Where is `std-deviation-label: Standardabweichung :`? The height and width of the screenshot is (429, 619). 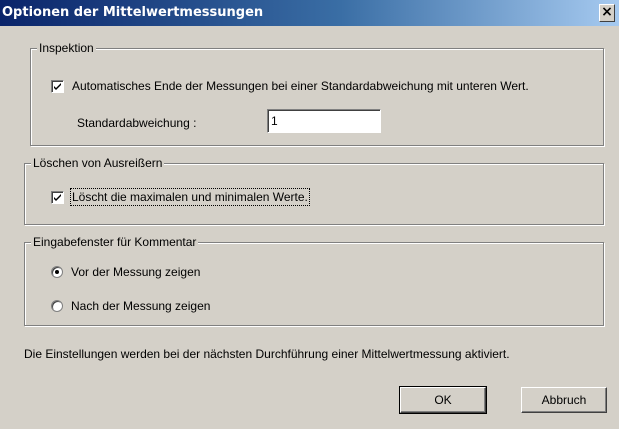 std-deviation-label: Standardabweichung : is located at coordinates (137, 123).